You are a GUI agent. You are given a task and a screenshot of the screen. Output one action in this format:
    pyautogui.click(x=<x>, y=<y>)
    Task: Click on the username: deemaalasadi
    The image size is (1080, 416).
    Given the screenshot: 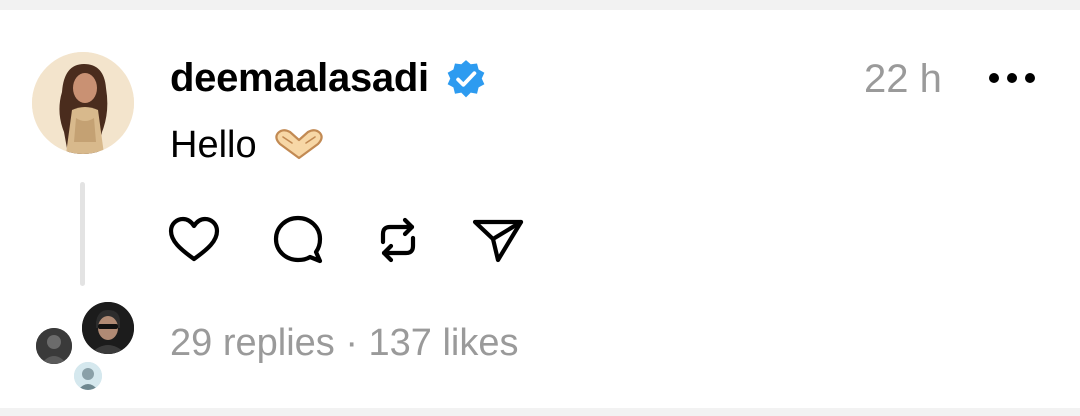 What is the action you would take?
    pyautogui.click(x=299, y=78)
    